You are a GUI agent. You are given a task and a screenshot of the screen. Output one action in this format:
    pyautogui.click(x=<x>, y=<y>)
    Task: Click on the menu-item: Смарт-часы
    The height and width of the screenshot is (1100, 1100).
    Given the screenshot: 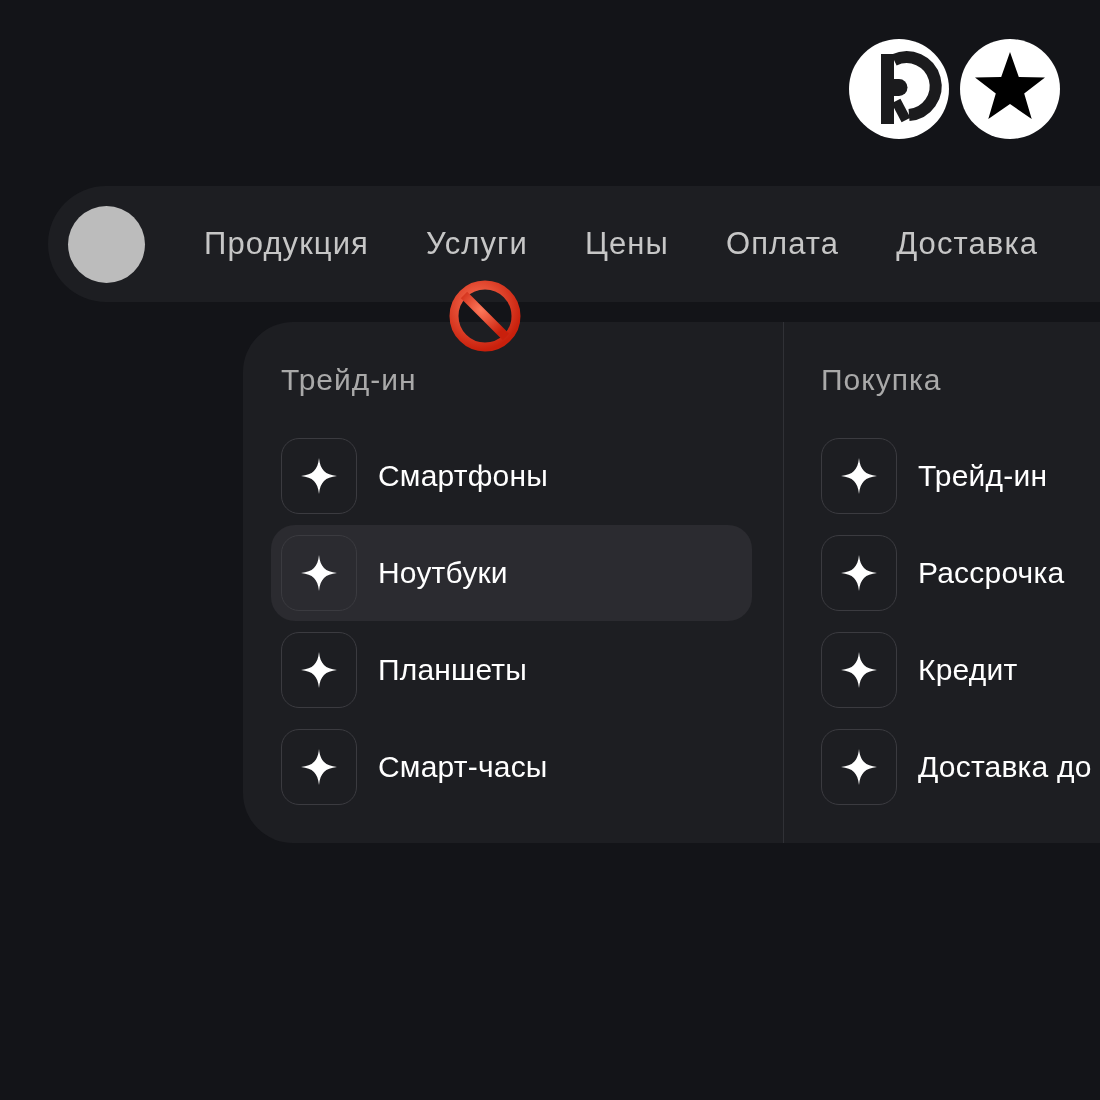 What is the action you would take?
    pyautogui.click(x=511, y=767)
    